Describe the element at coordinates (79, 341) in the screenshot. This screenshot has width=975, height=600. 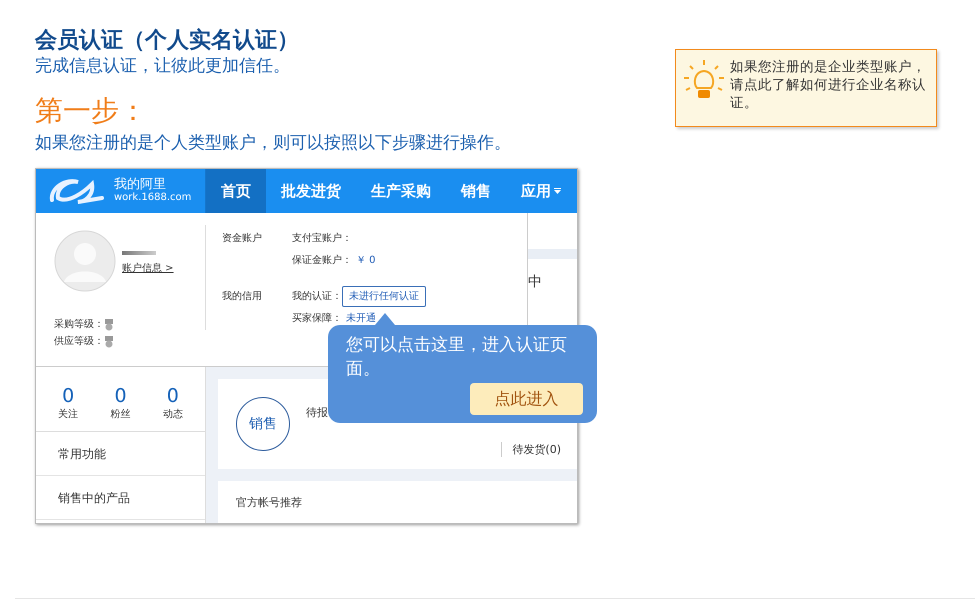
I see `level-label: 供应等级：` at that location.